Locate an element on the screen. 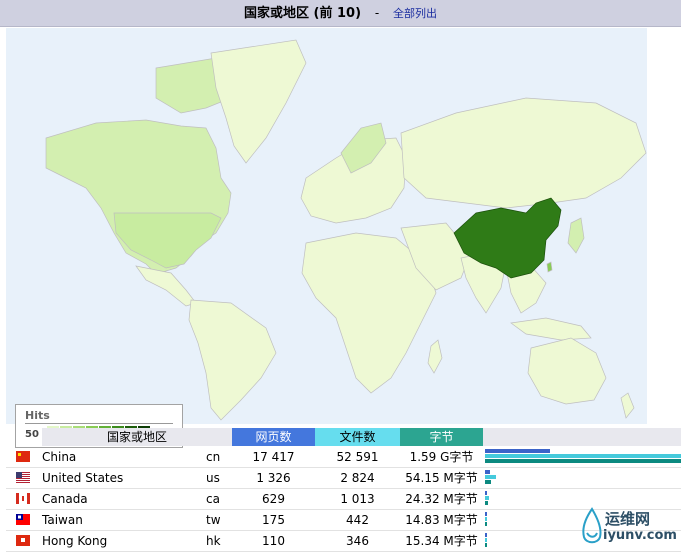  files-value: 442 is located at coordinates (357, 520).